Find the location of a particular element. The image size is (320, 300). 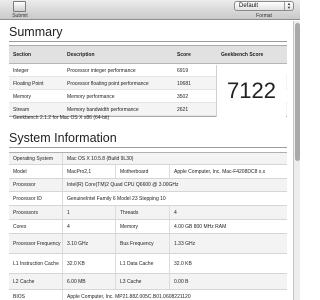

sysinfo-label: Processor is located at coordinates (24, 185).